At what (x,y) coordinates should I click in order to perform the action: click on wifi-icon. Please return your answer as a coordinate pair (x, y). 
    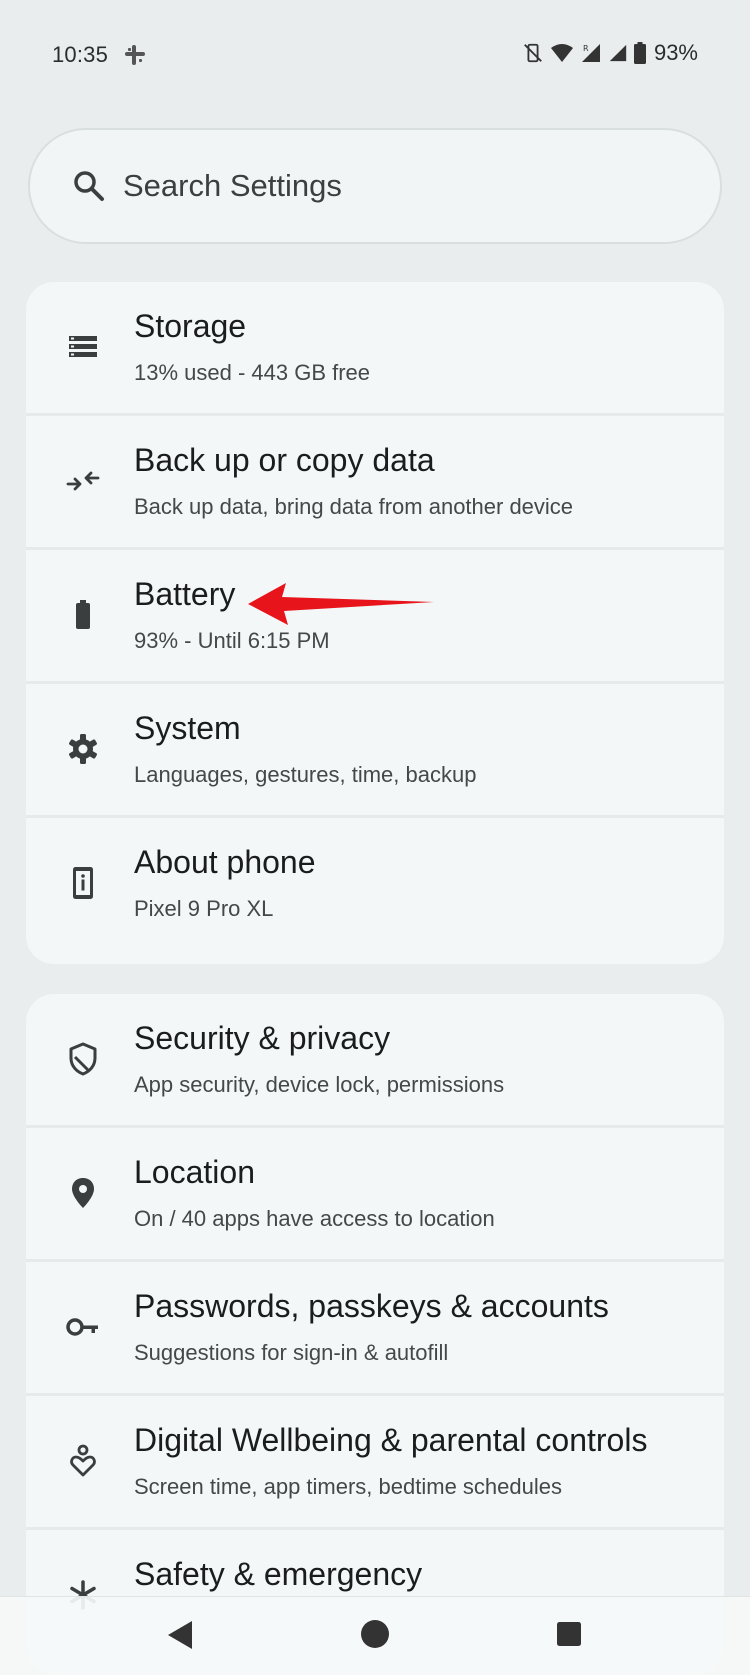
    Looking at the image, I should click on (562, 53).